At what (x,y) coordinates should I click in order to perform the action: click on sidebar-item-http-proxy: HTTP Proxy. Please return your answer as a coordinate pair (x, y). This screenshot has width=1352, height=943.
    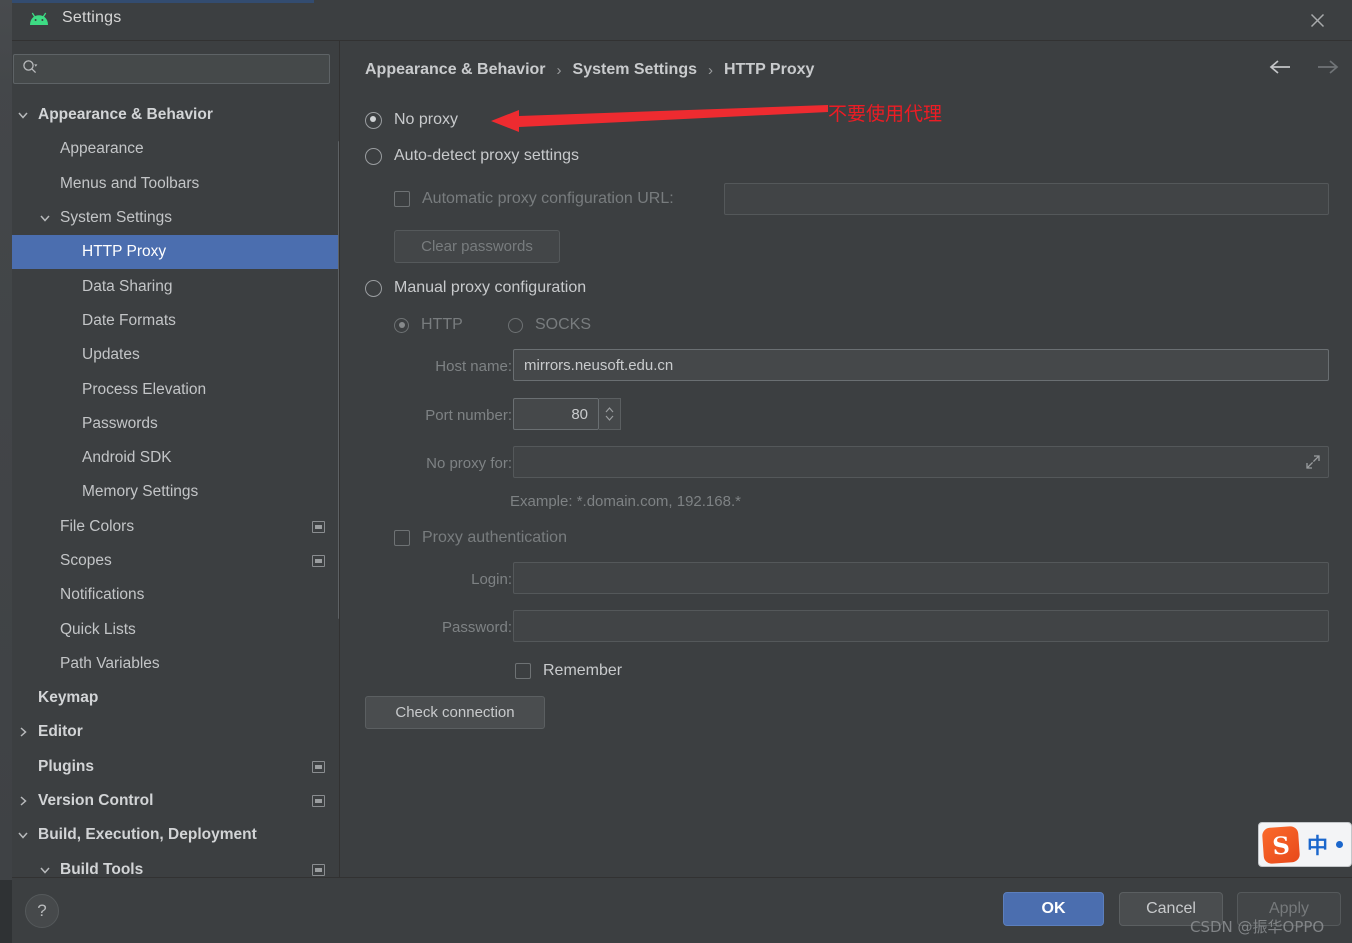
    Looking at the image, I should click on (175, 252).